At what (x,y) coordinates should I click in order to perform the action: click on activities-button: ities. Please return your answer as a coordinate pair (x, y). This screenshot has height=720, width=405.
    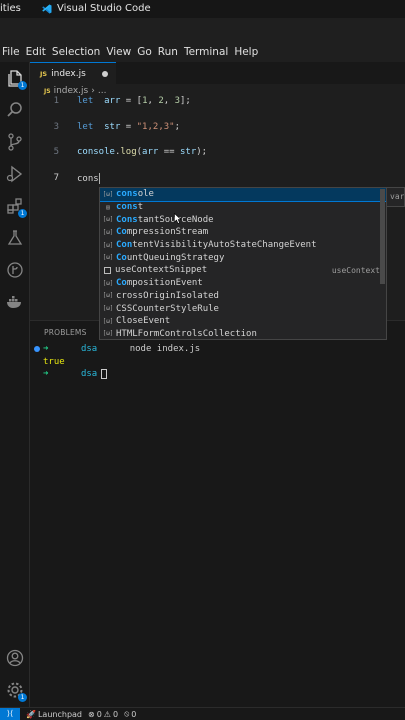
    Looking at the image, I should click on (10, 8).